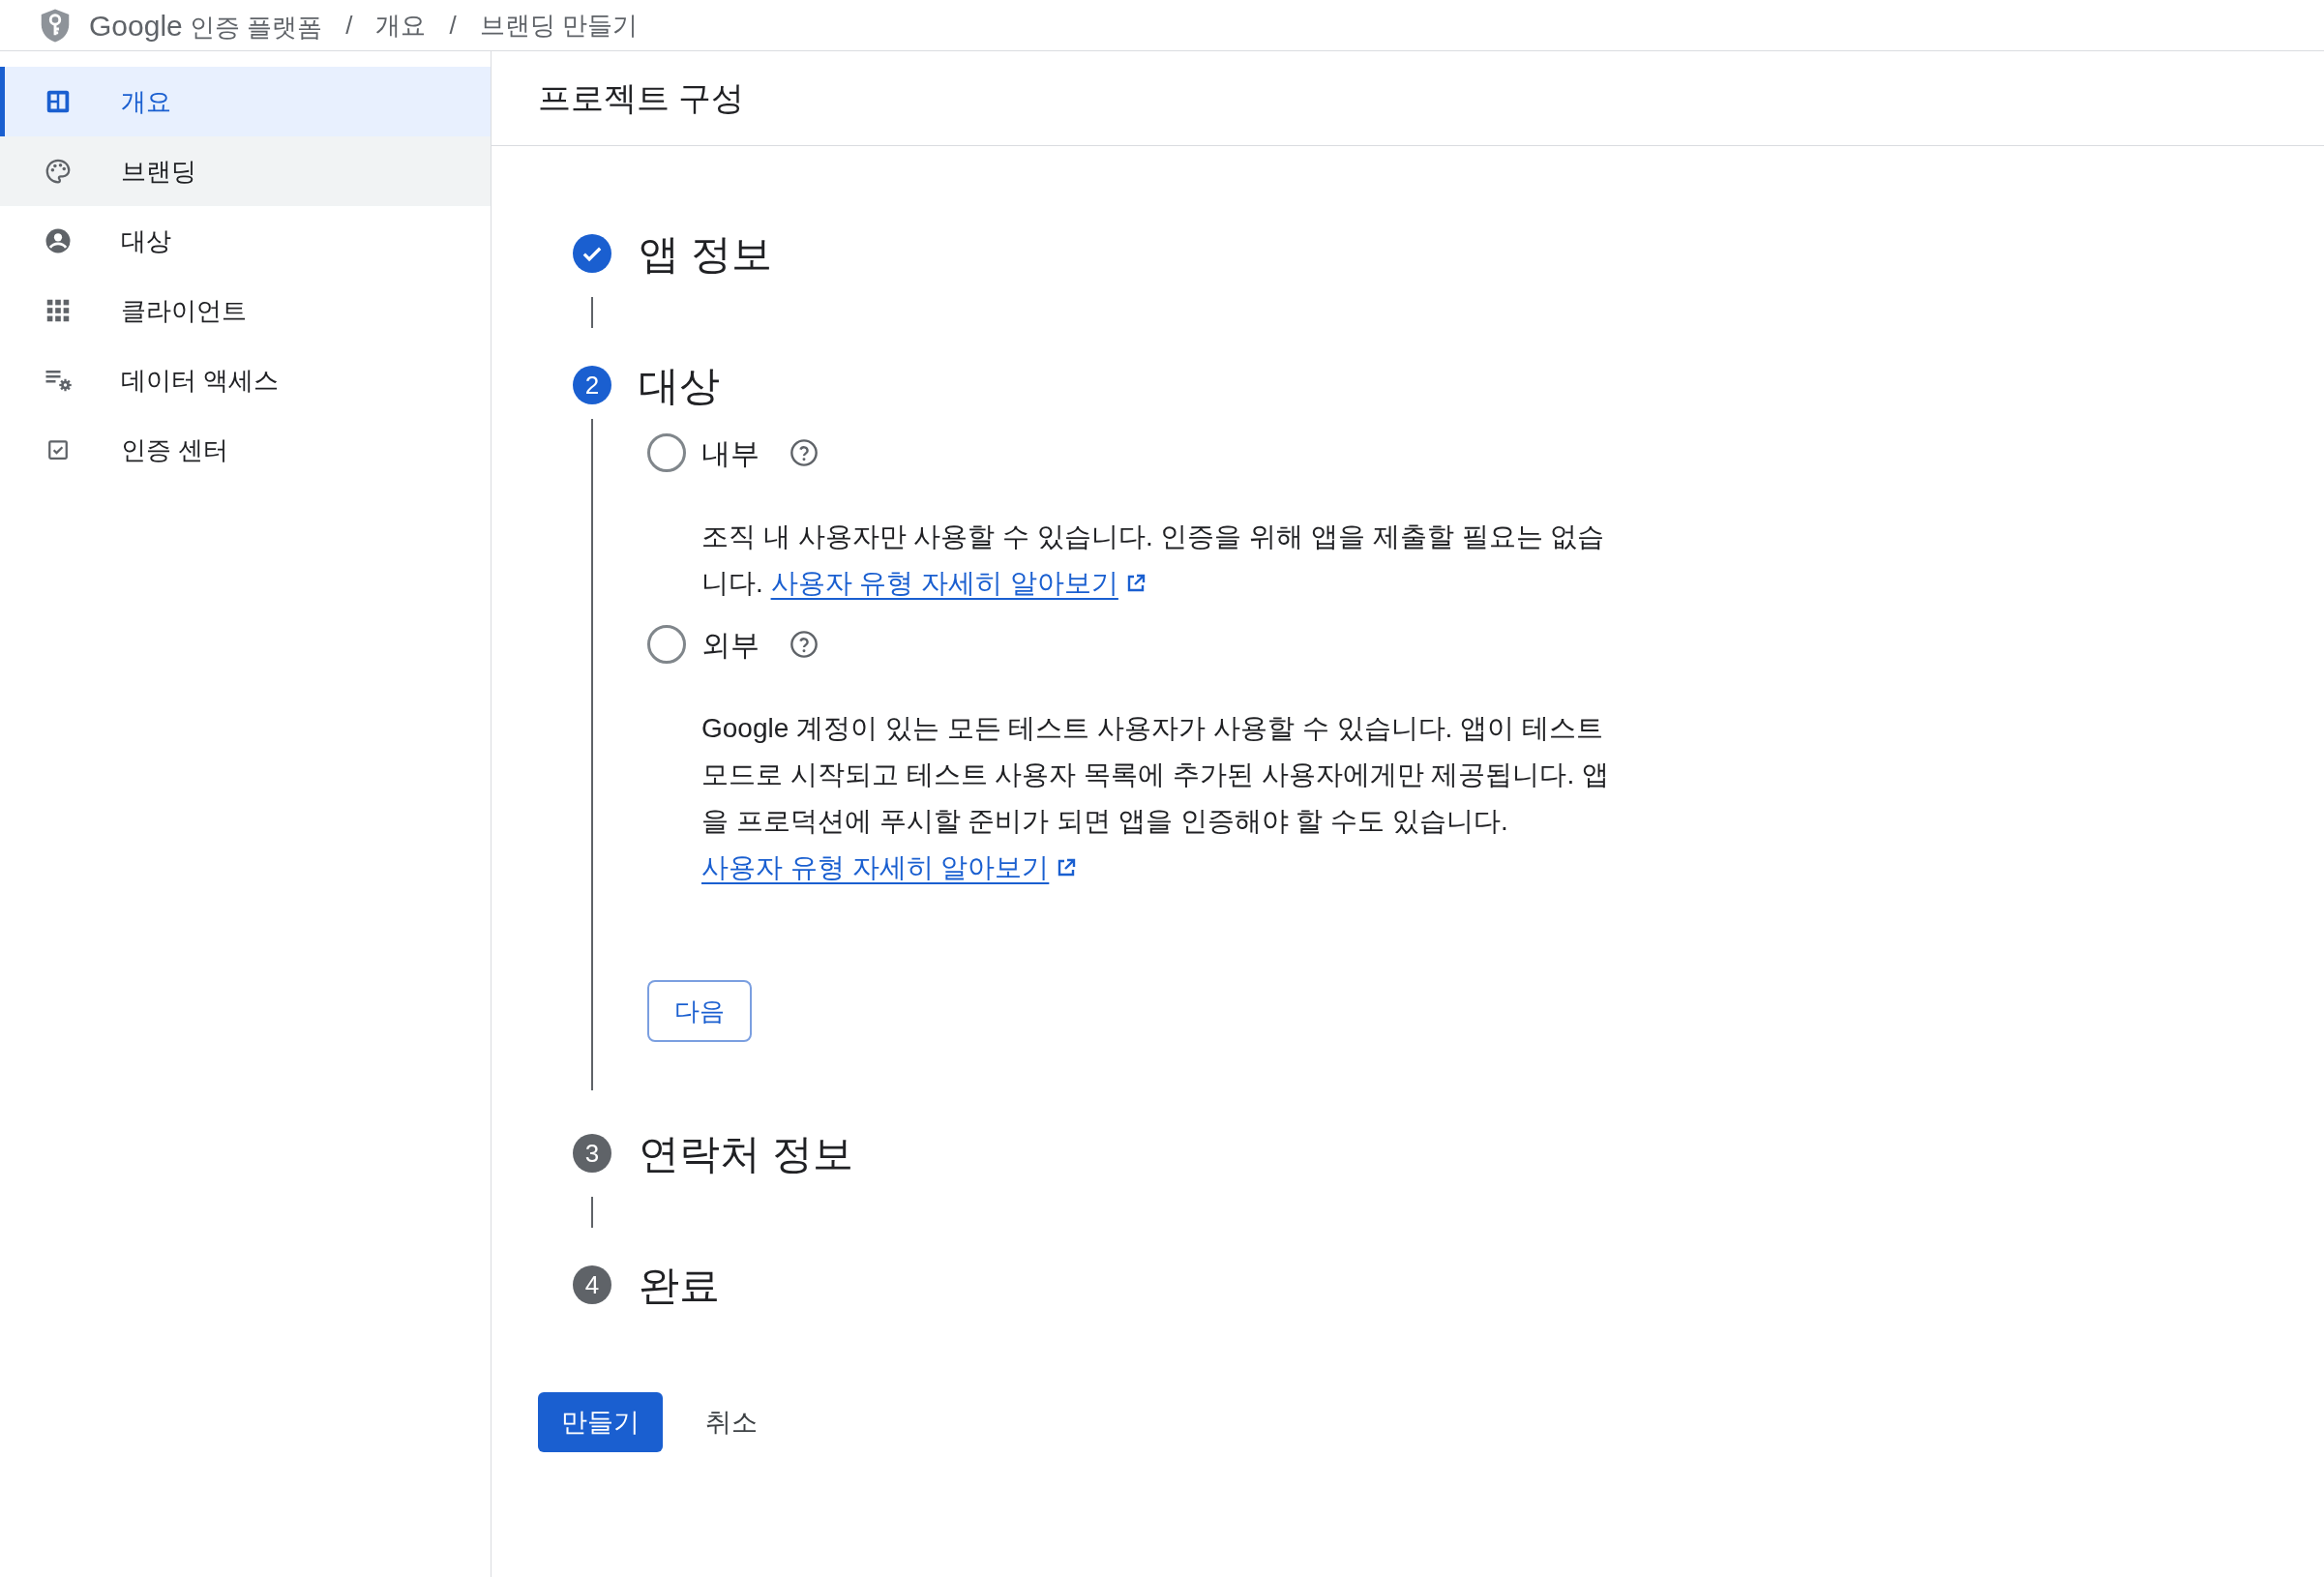  I want to click on create-button: 만들기, so click(600, 1422).